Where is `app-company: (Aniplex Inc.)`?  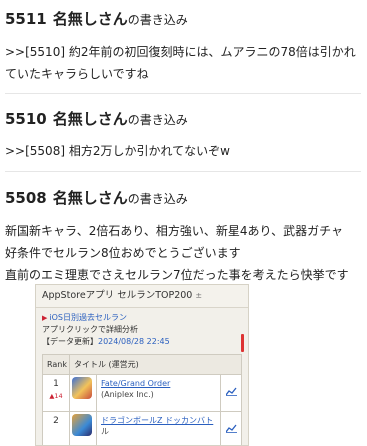
app-company: (Aniplex Inc.) is located at coordinates (158, 394).